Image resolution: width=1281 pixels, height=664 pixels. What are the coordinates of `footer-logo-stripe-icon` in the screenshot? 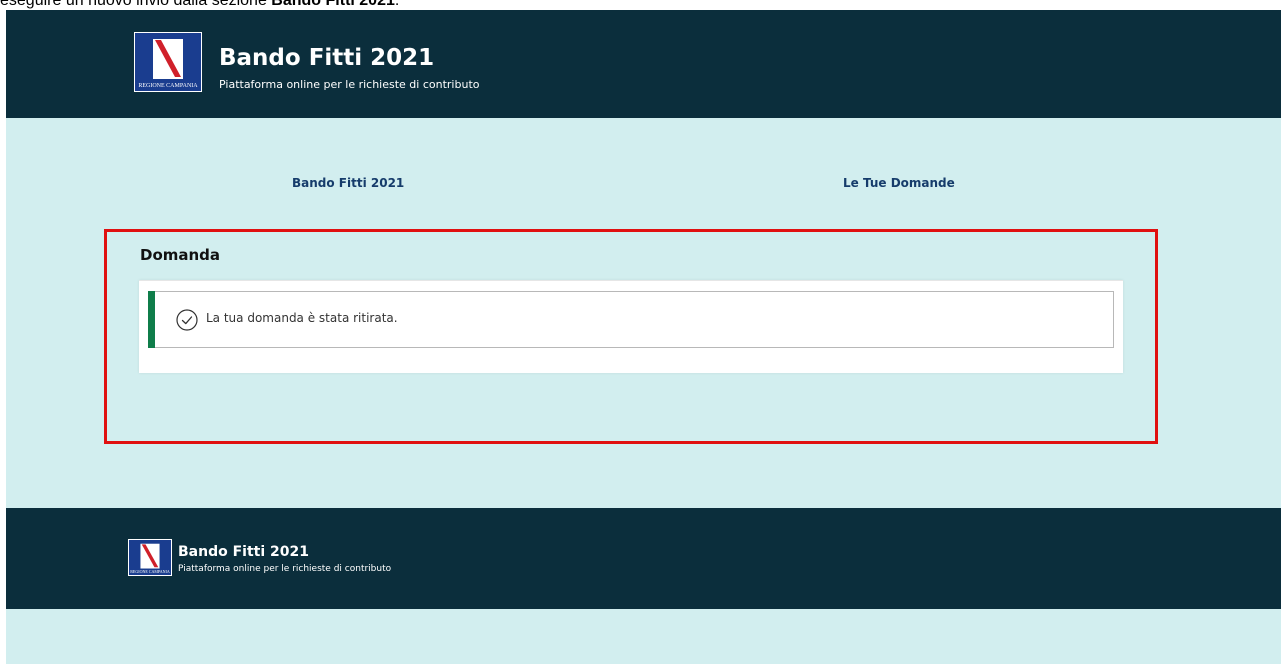 It's located at (150, 555).